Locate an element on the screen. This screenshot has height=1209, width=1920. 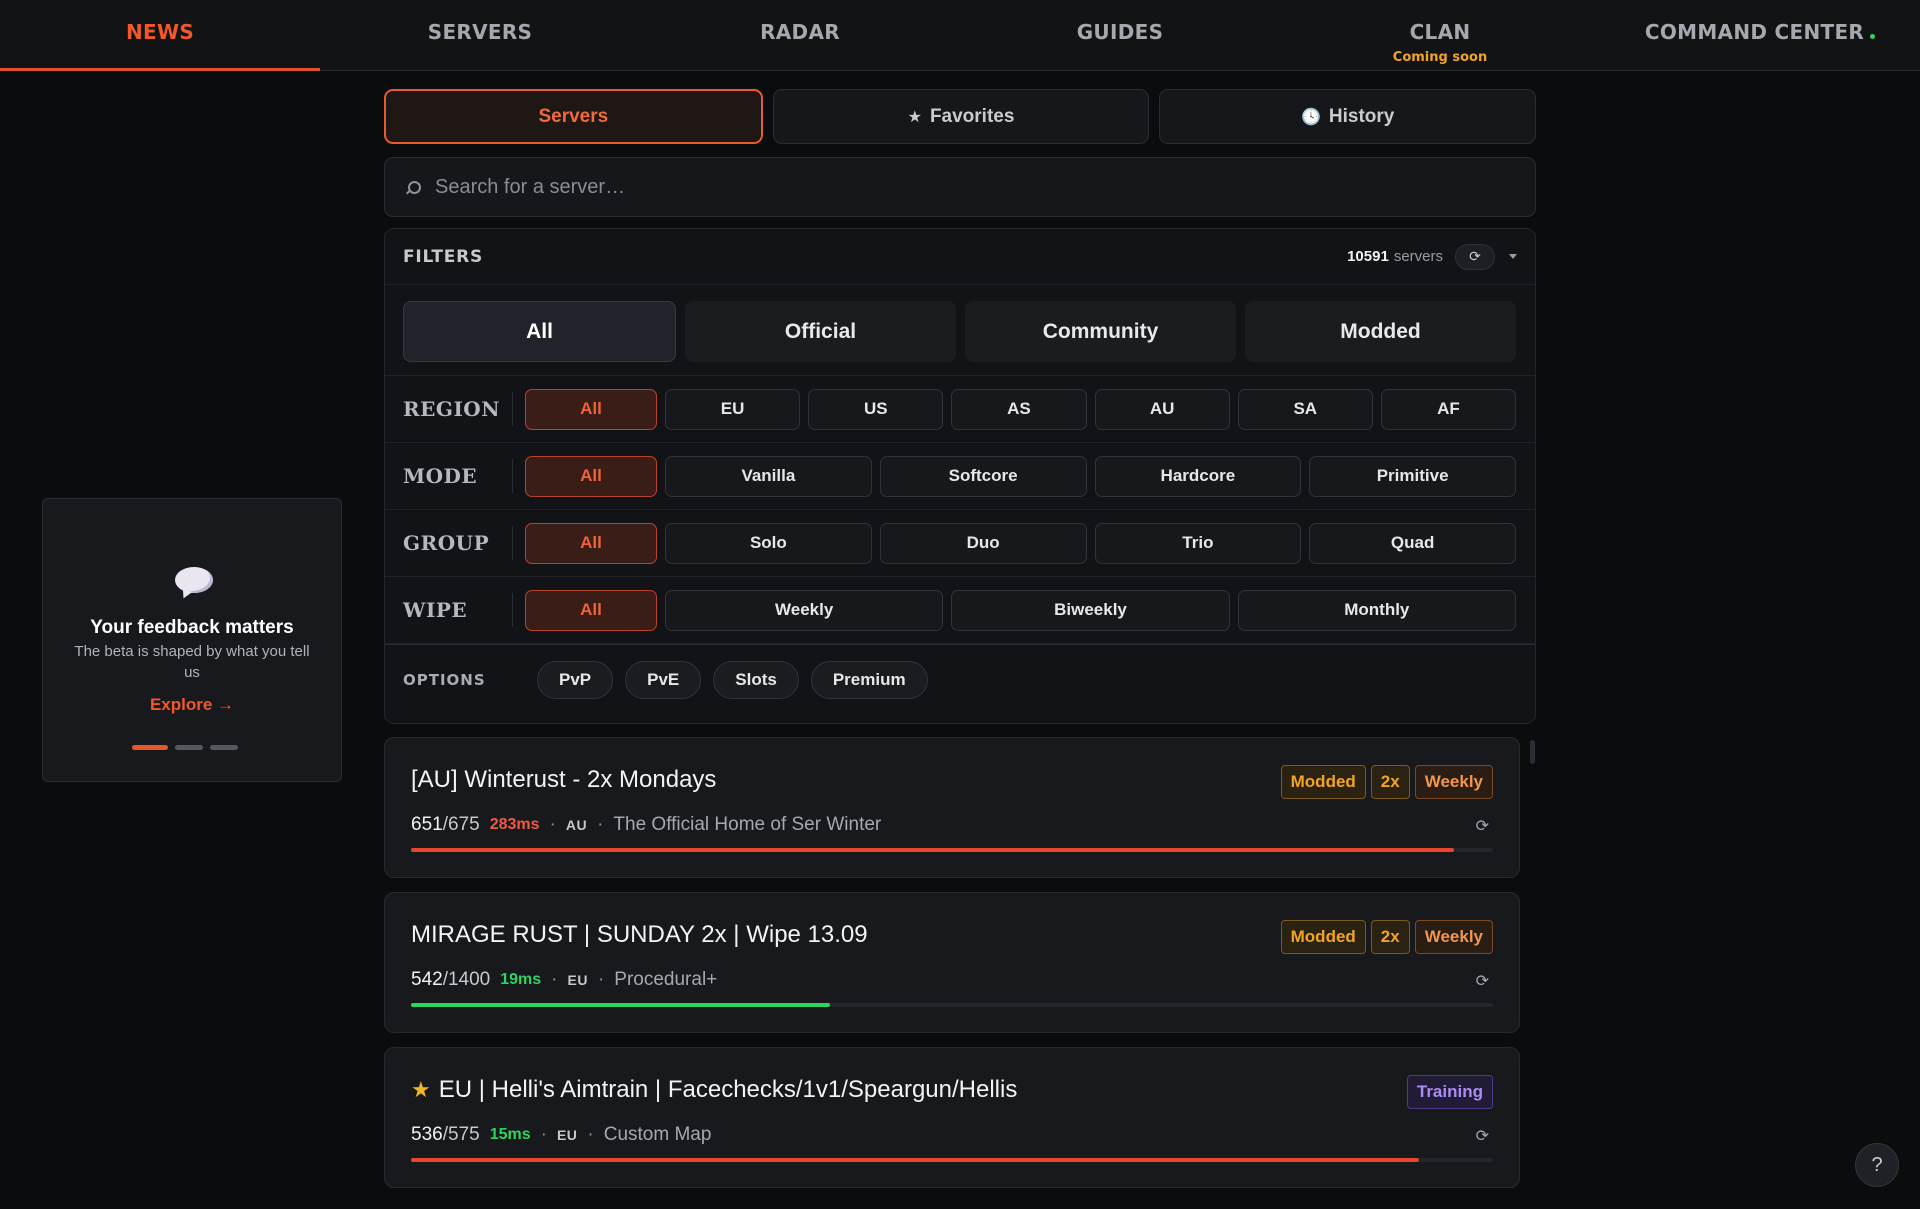
nav-label: GUIDES is located at coordinates (1120, 32).